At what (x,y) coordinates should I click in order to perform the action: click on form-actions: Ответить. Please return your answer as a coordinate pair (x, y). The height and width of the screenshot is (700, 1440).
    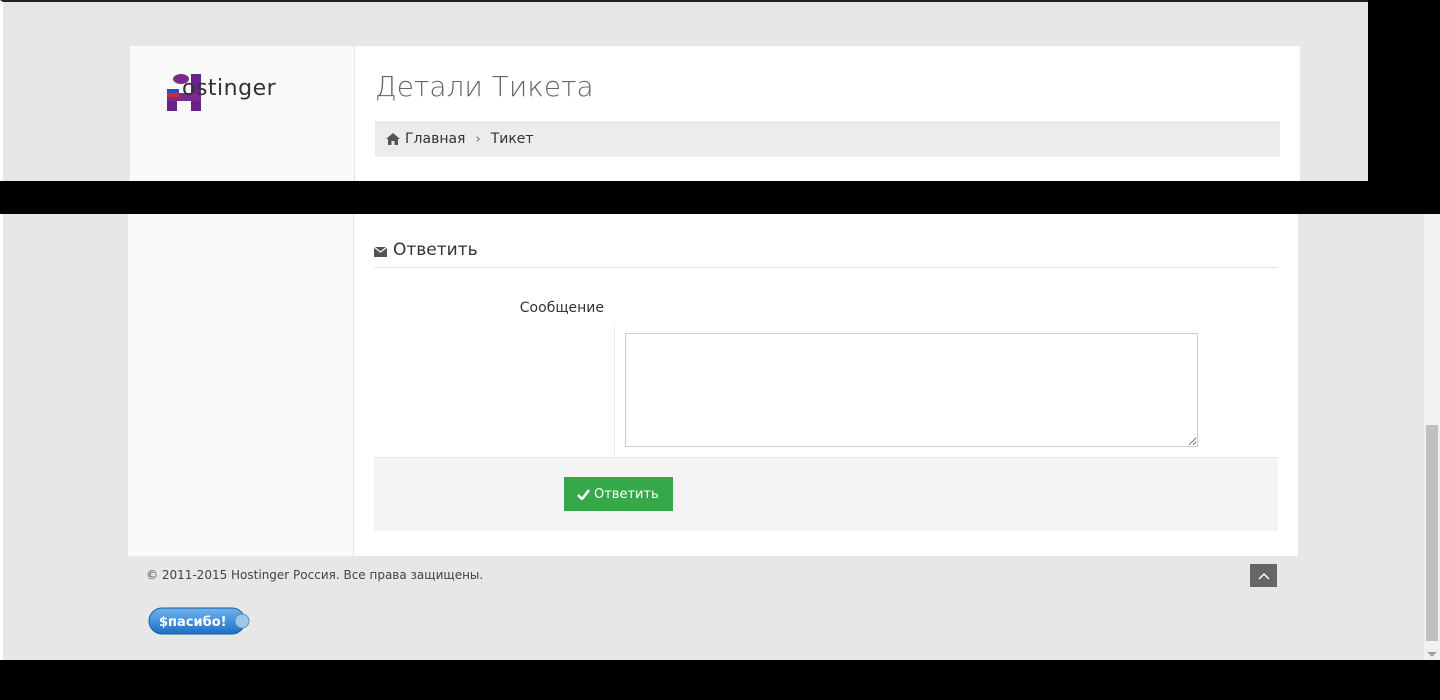
    Looking at the image, I should click on (826, 494).